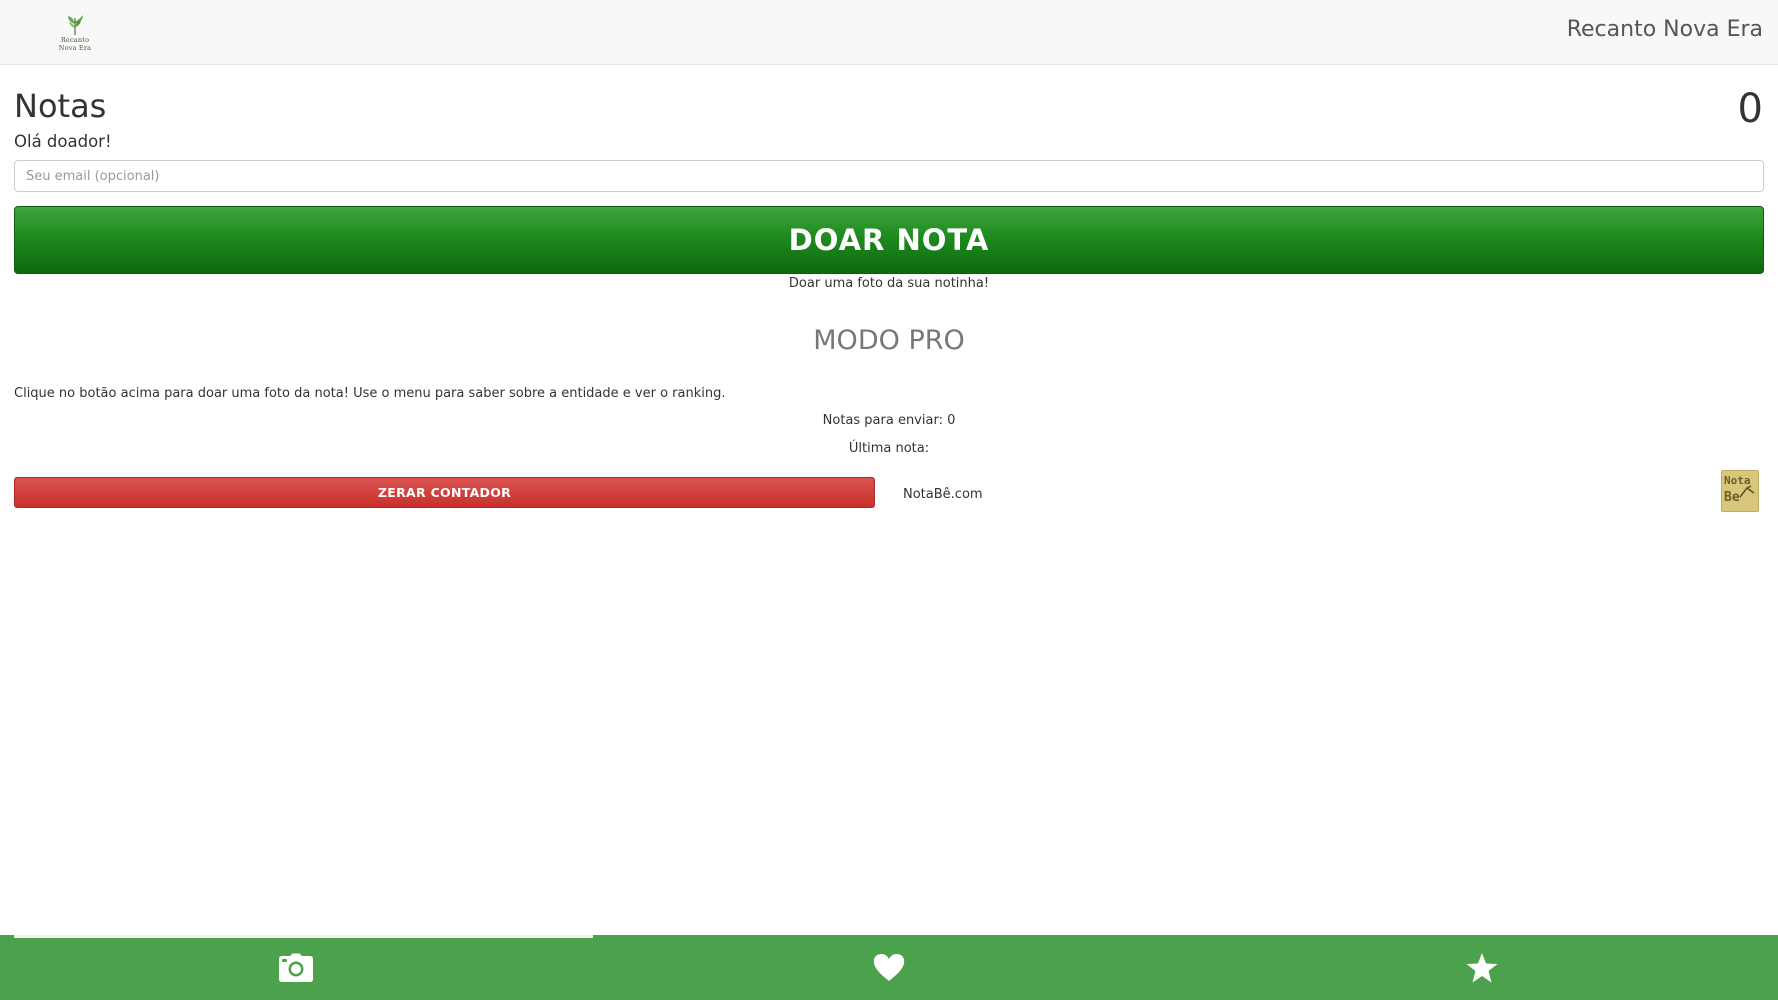 The width and height of the screenshot is (1778, 1000). I want to click on notabe-logo-text-2: Be, so click(1732, 497).